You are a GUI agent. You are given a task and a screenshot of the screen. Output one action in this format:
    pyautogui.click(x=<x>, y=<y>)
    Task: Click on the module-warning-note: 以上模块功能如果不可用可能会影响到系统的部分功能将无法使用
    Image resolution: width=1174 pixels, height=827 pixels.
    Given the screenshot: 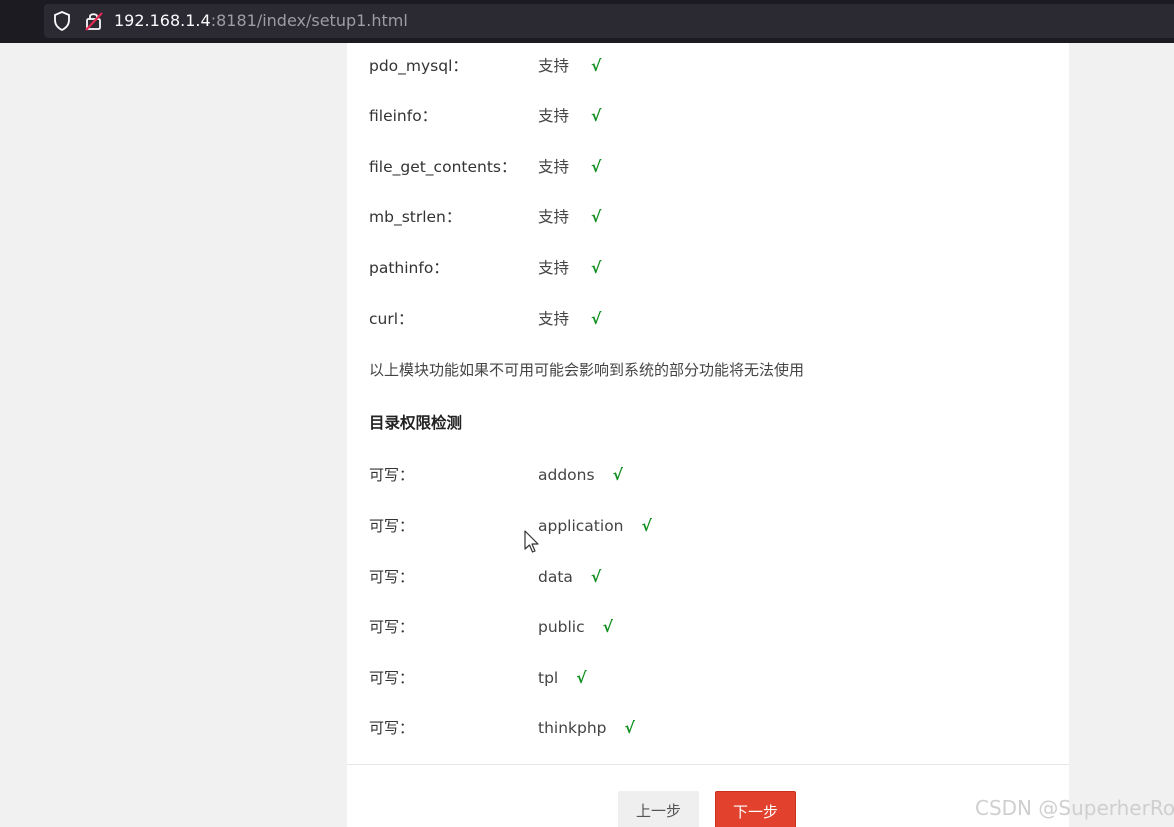 What is the action you would take?
    pyautogui.click(x=587, y=370)
    